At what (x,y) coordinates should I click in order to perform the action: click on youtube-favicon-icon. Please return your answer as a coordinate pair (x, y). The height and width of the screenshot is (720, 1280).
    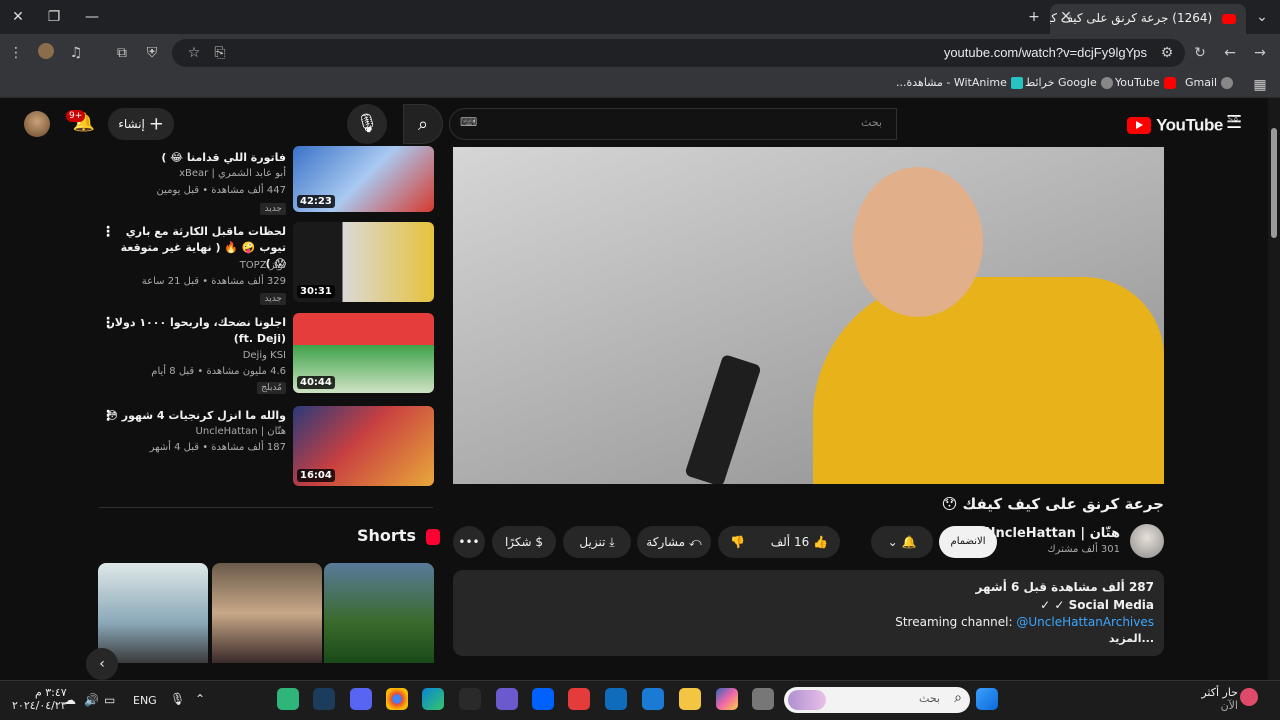
    Looking at the image, I should click on (1229, 18).